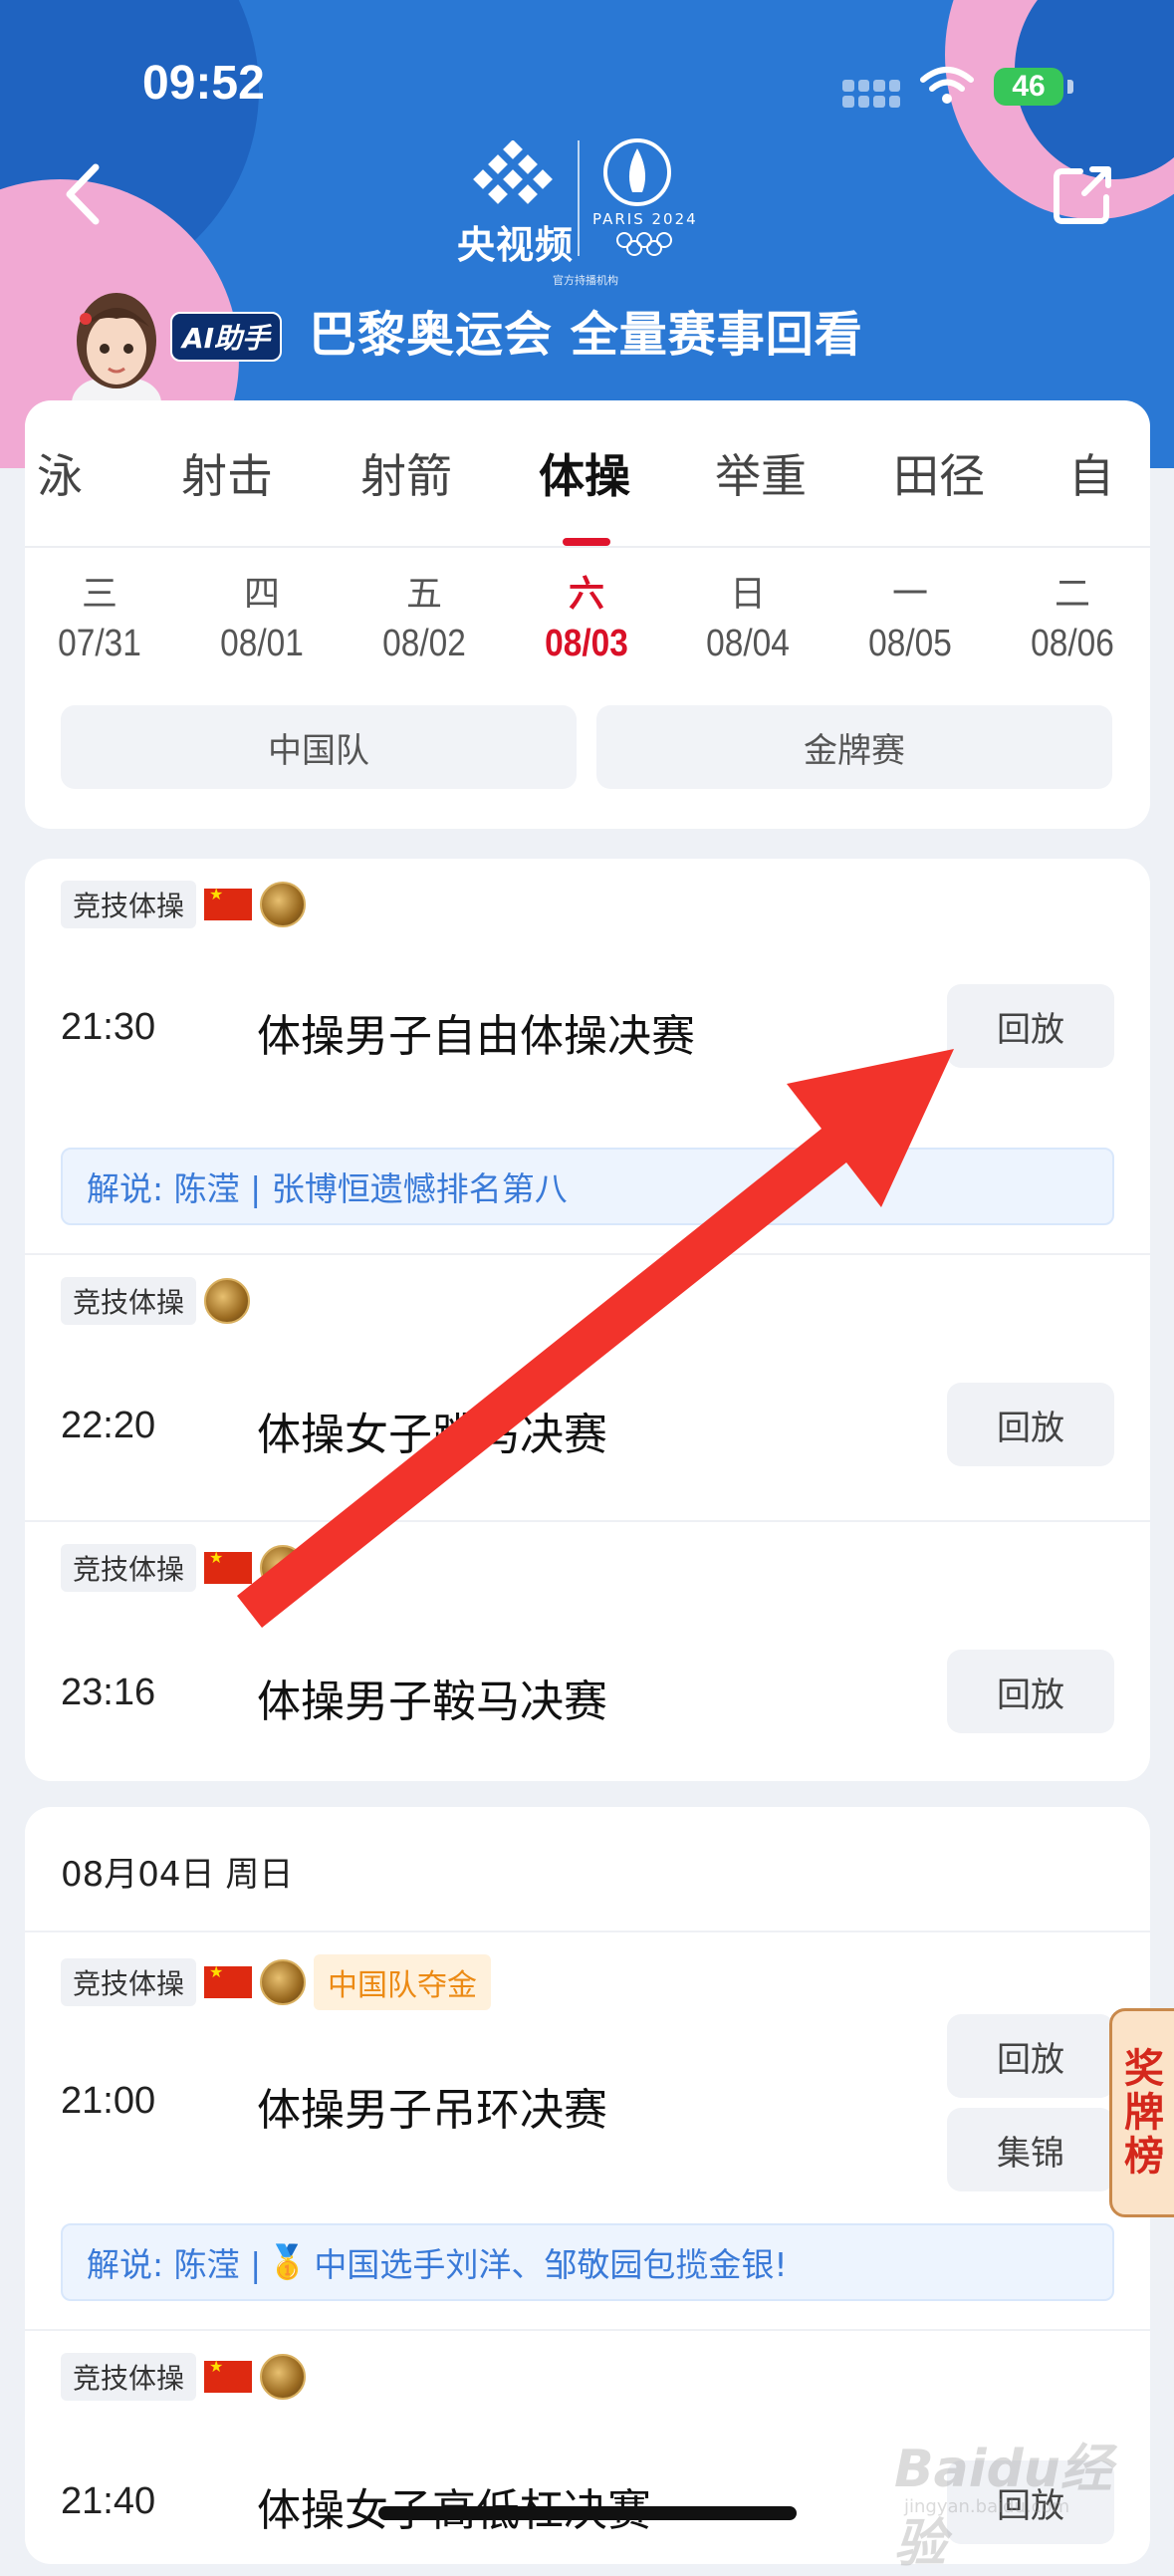 The width and height of the screenshot is (1174, 2576). What do you see at coordinates (587, 1651) in the screenshot?
I see `event-item: 竞技体操 23:16 体操男子鞍马决赛 回放` at bounding box center [587, 1651].